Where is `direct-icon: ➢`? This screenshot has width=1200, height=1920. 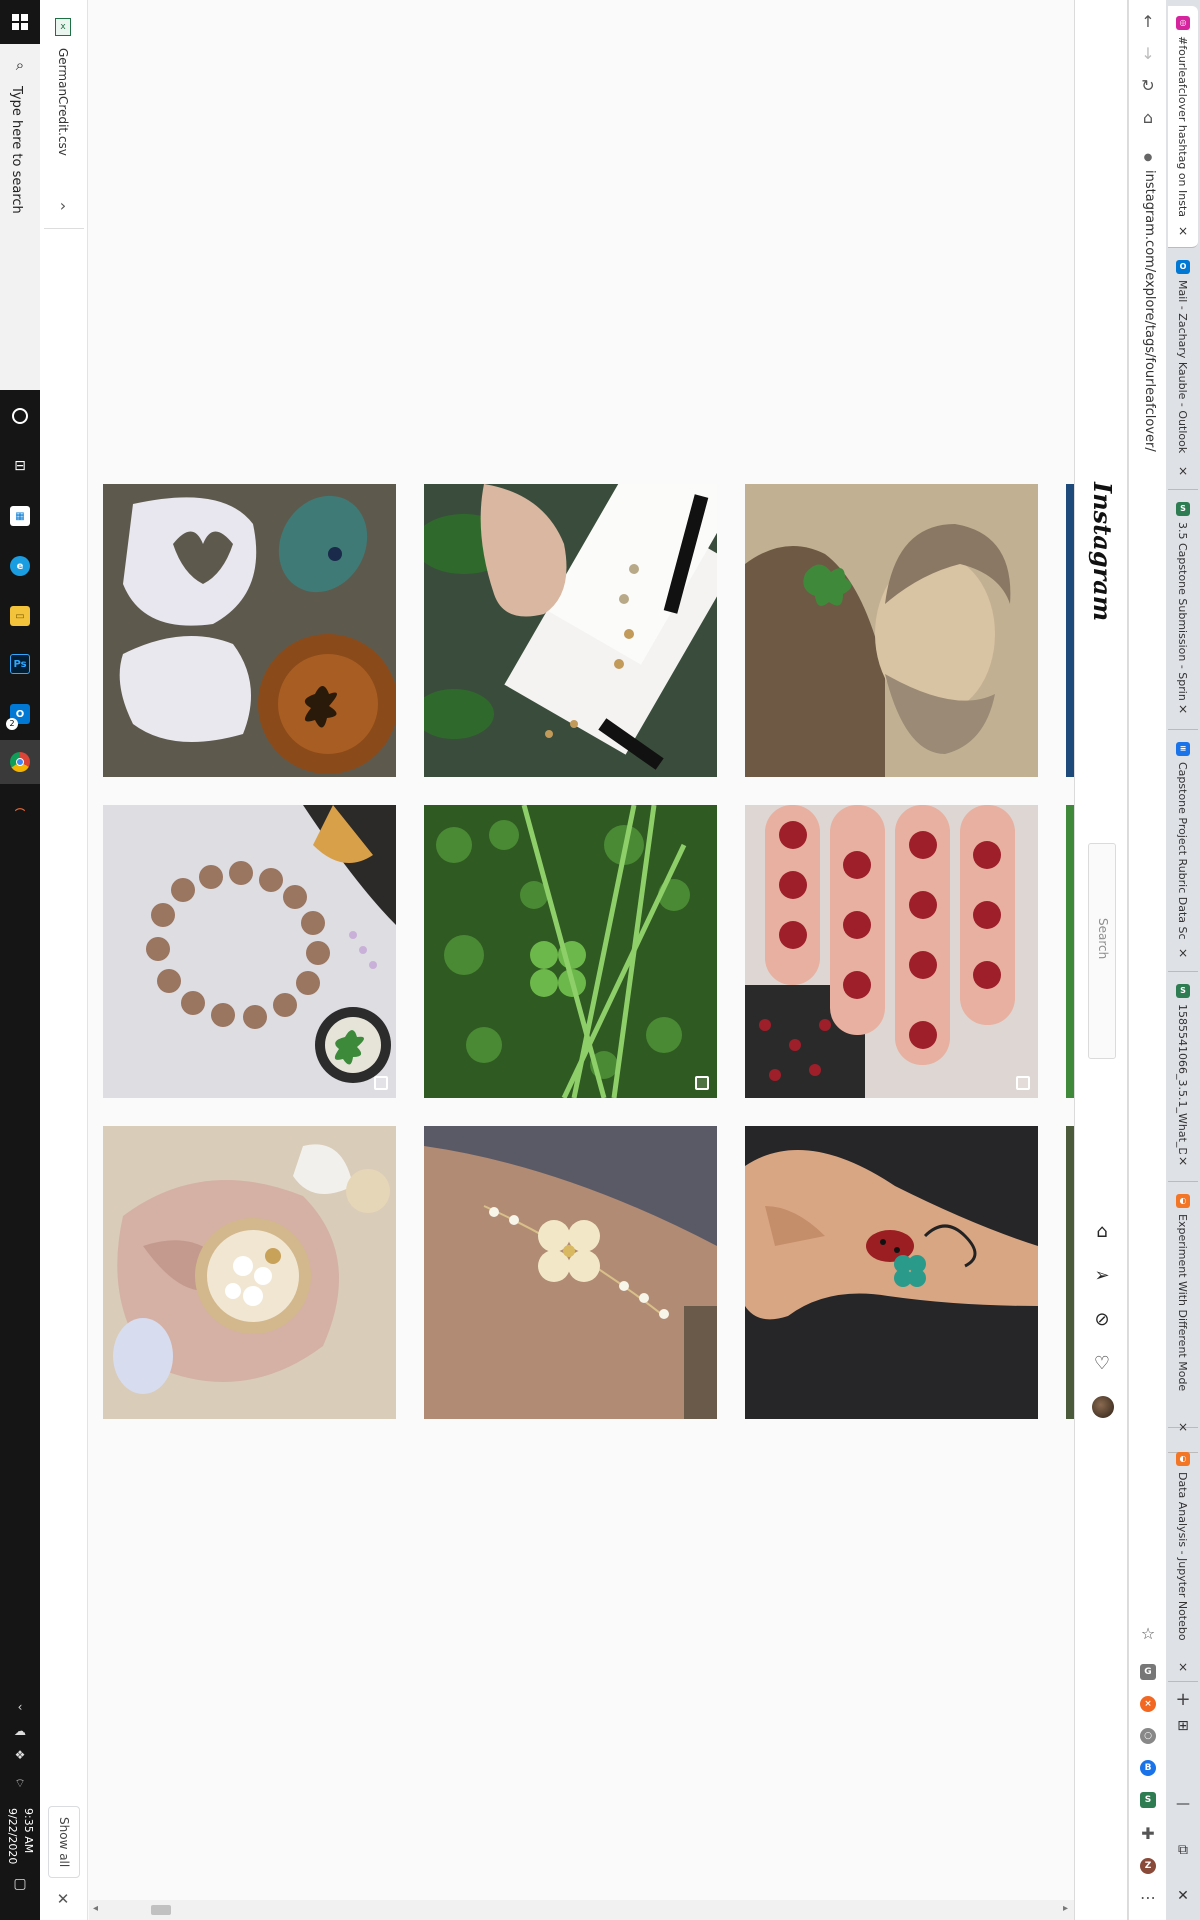 direct-icon: ➢ is located at coordinates (1102, 1276).